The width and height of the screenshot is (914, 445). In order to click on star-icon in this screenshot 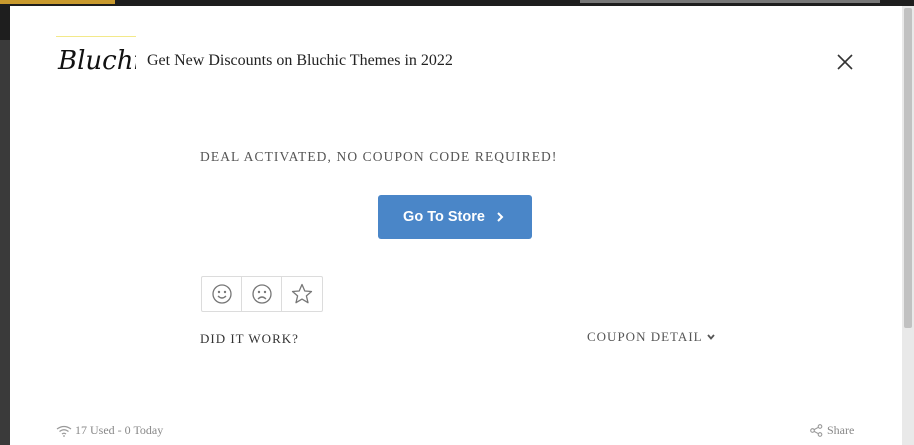, I will do `click(302, 293)`.